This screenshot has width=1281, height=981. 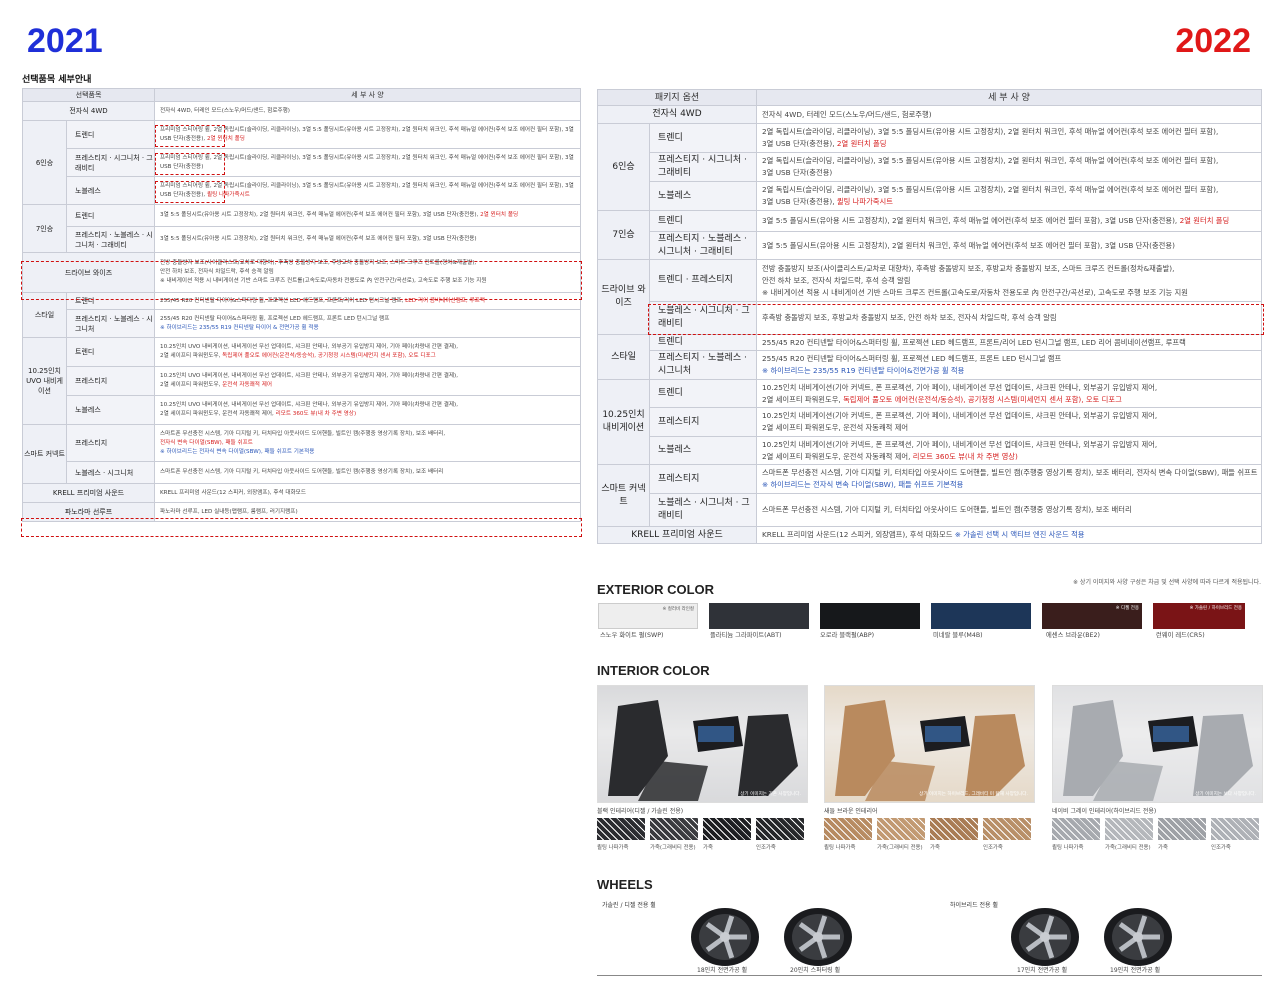 I want to click on color-swatch: ※ 컬러비 라인컬, so click(x=648, y=616).